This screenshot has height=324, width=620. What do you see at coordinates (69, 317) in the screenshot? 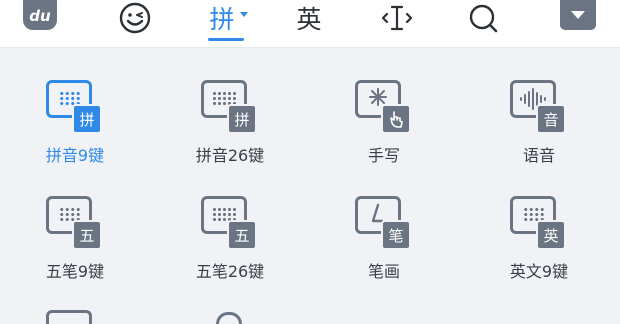
I see `keyboard-icon` at bounding box center [69, 317].